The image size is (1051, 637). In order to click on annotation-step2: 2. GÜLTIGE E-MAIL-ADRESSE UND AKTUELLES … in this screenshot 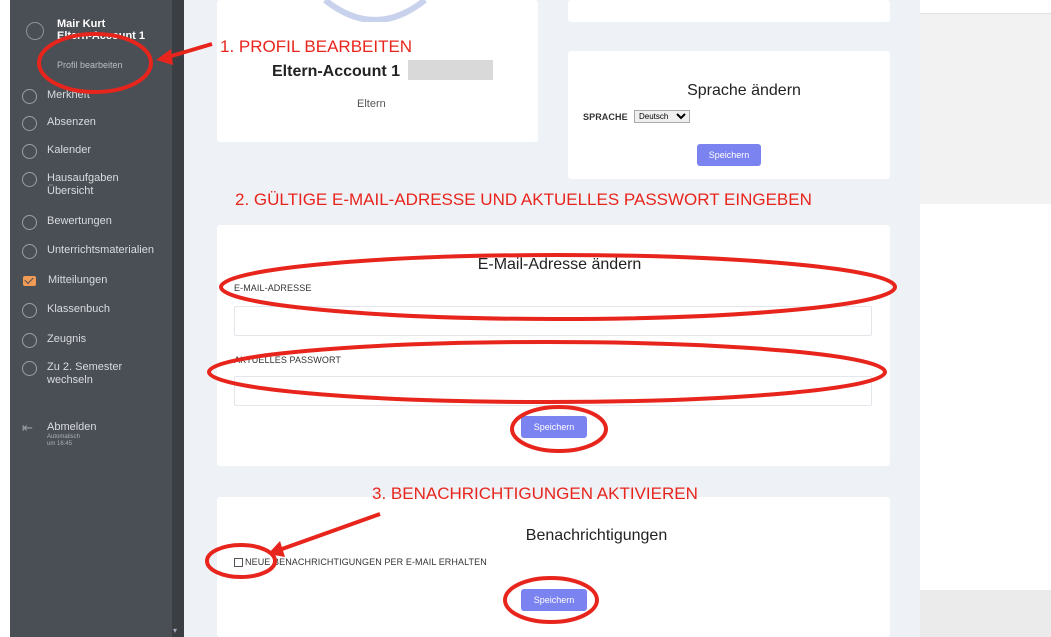, I will do `click(523, 199)`.